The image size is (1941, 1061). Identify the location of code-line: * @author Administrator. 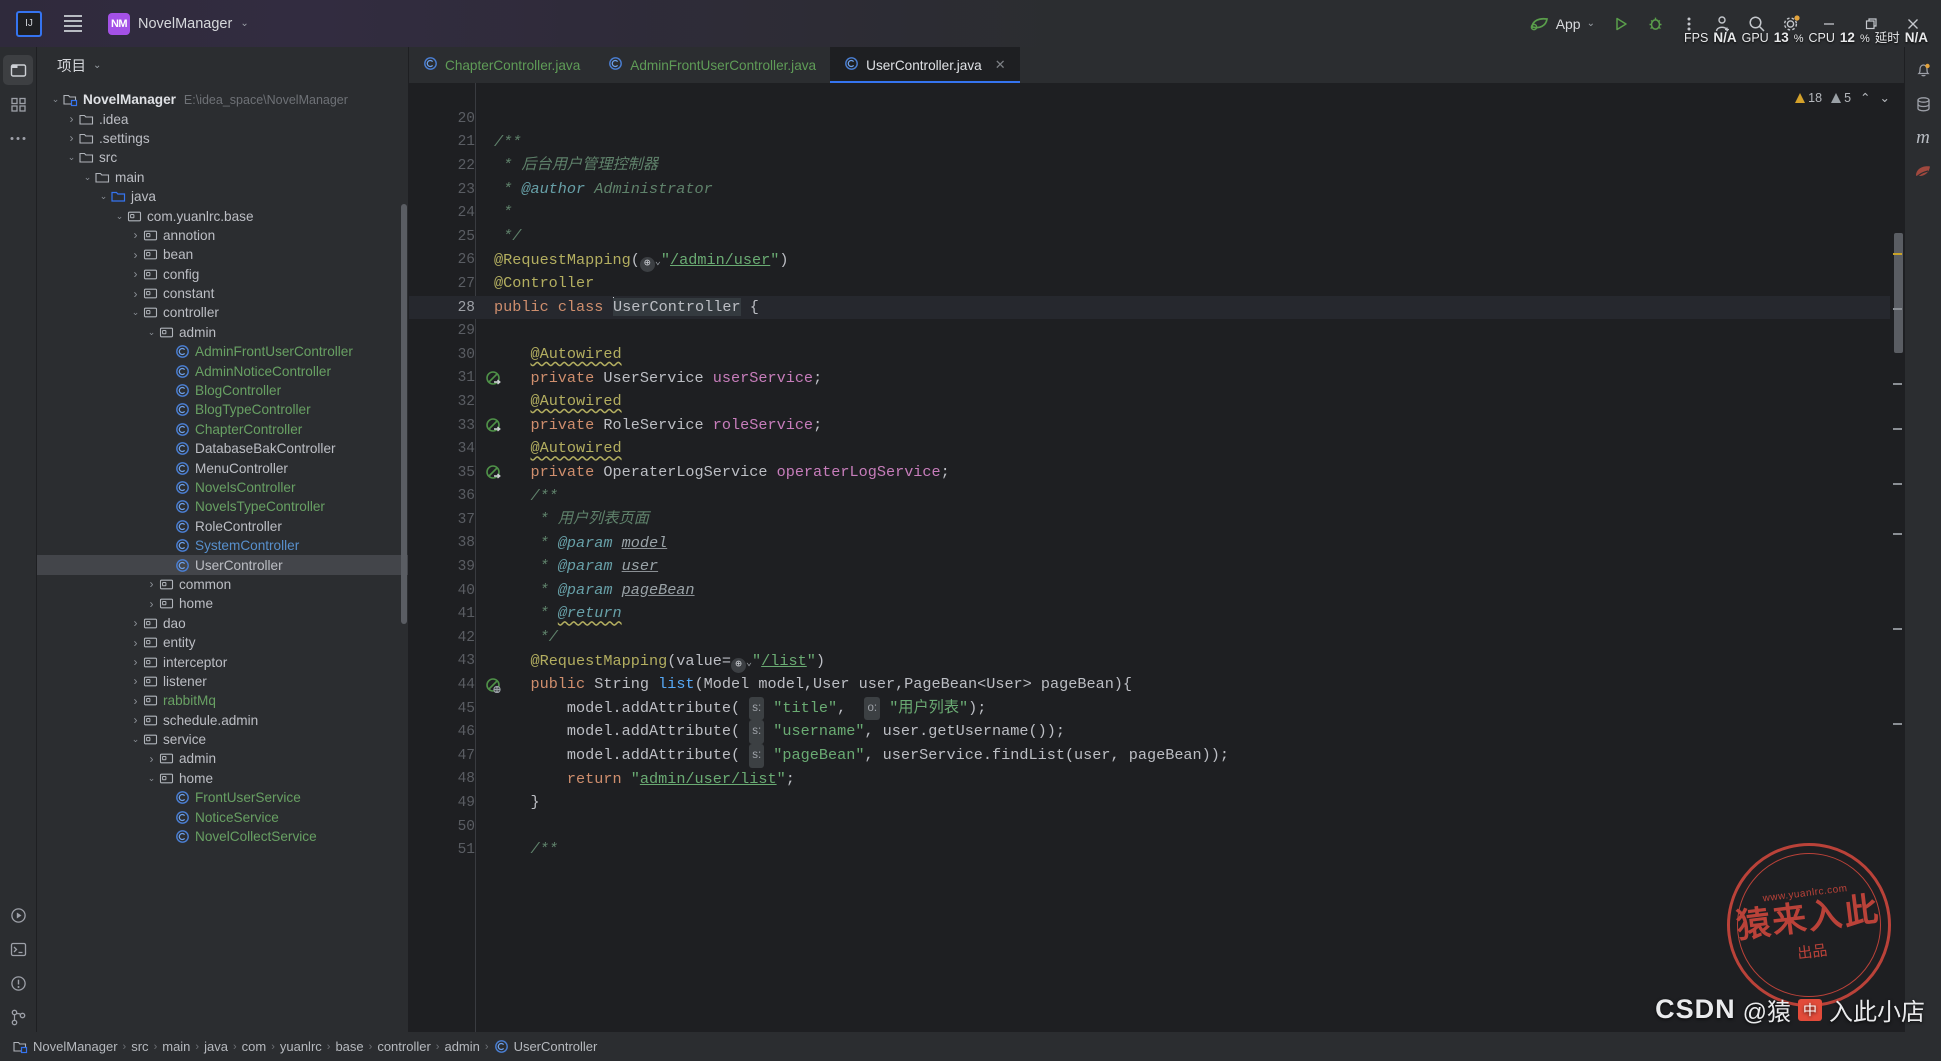
(1186, 190).